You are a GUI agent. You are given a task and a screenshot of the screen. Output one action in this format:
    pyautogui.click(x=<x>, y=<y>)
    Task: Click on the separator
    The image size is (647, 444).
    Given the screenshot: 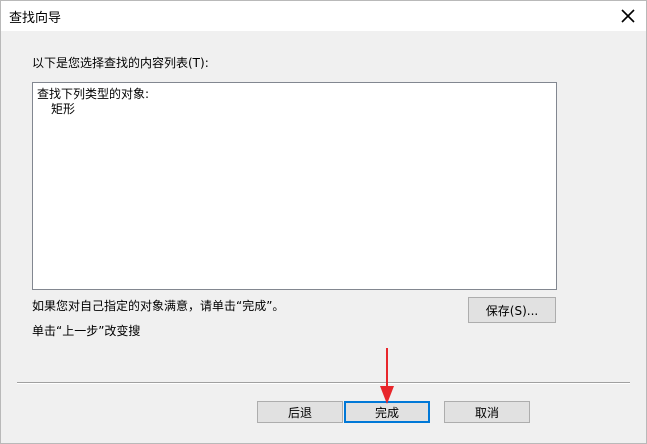 What is the action you would take?
    pyautogui.click(x=323, y=383)
    